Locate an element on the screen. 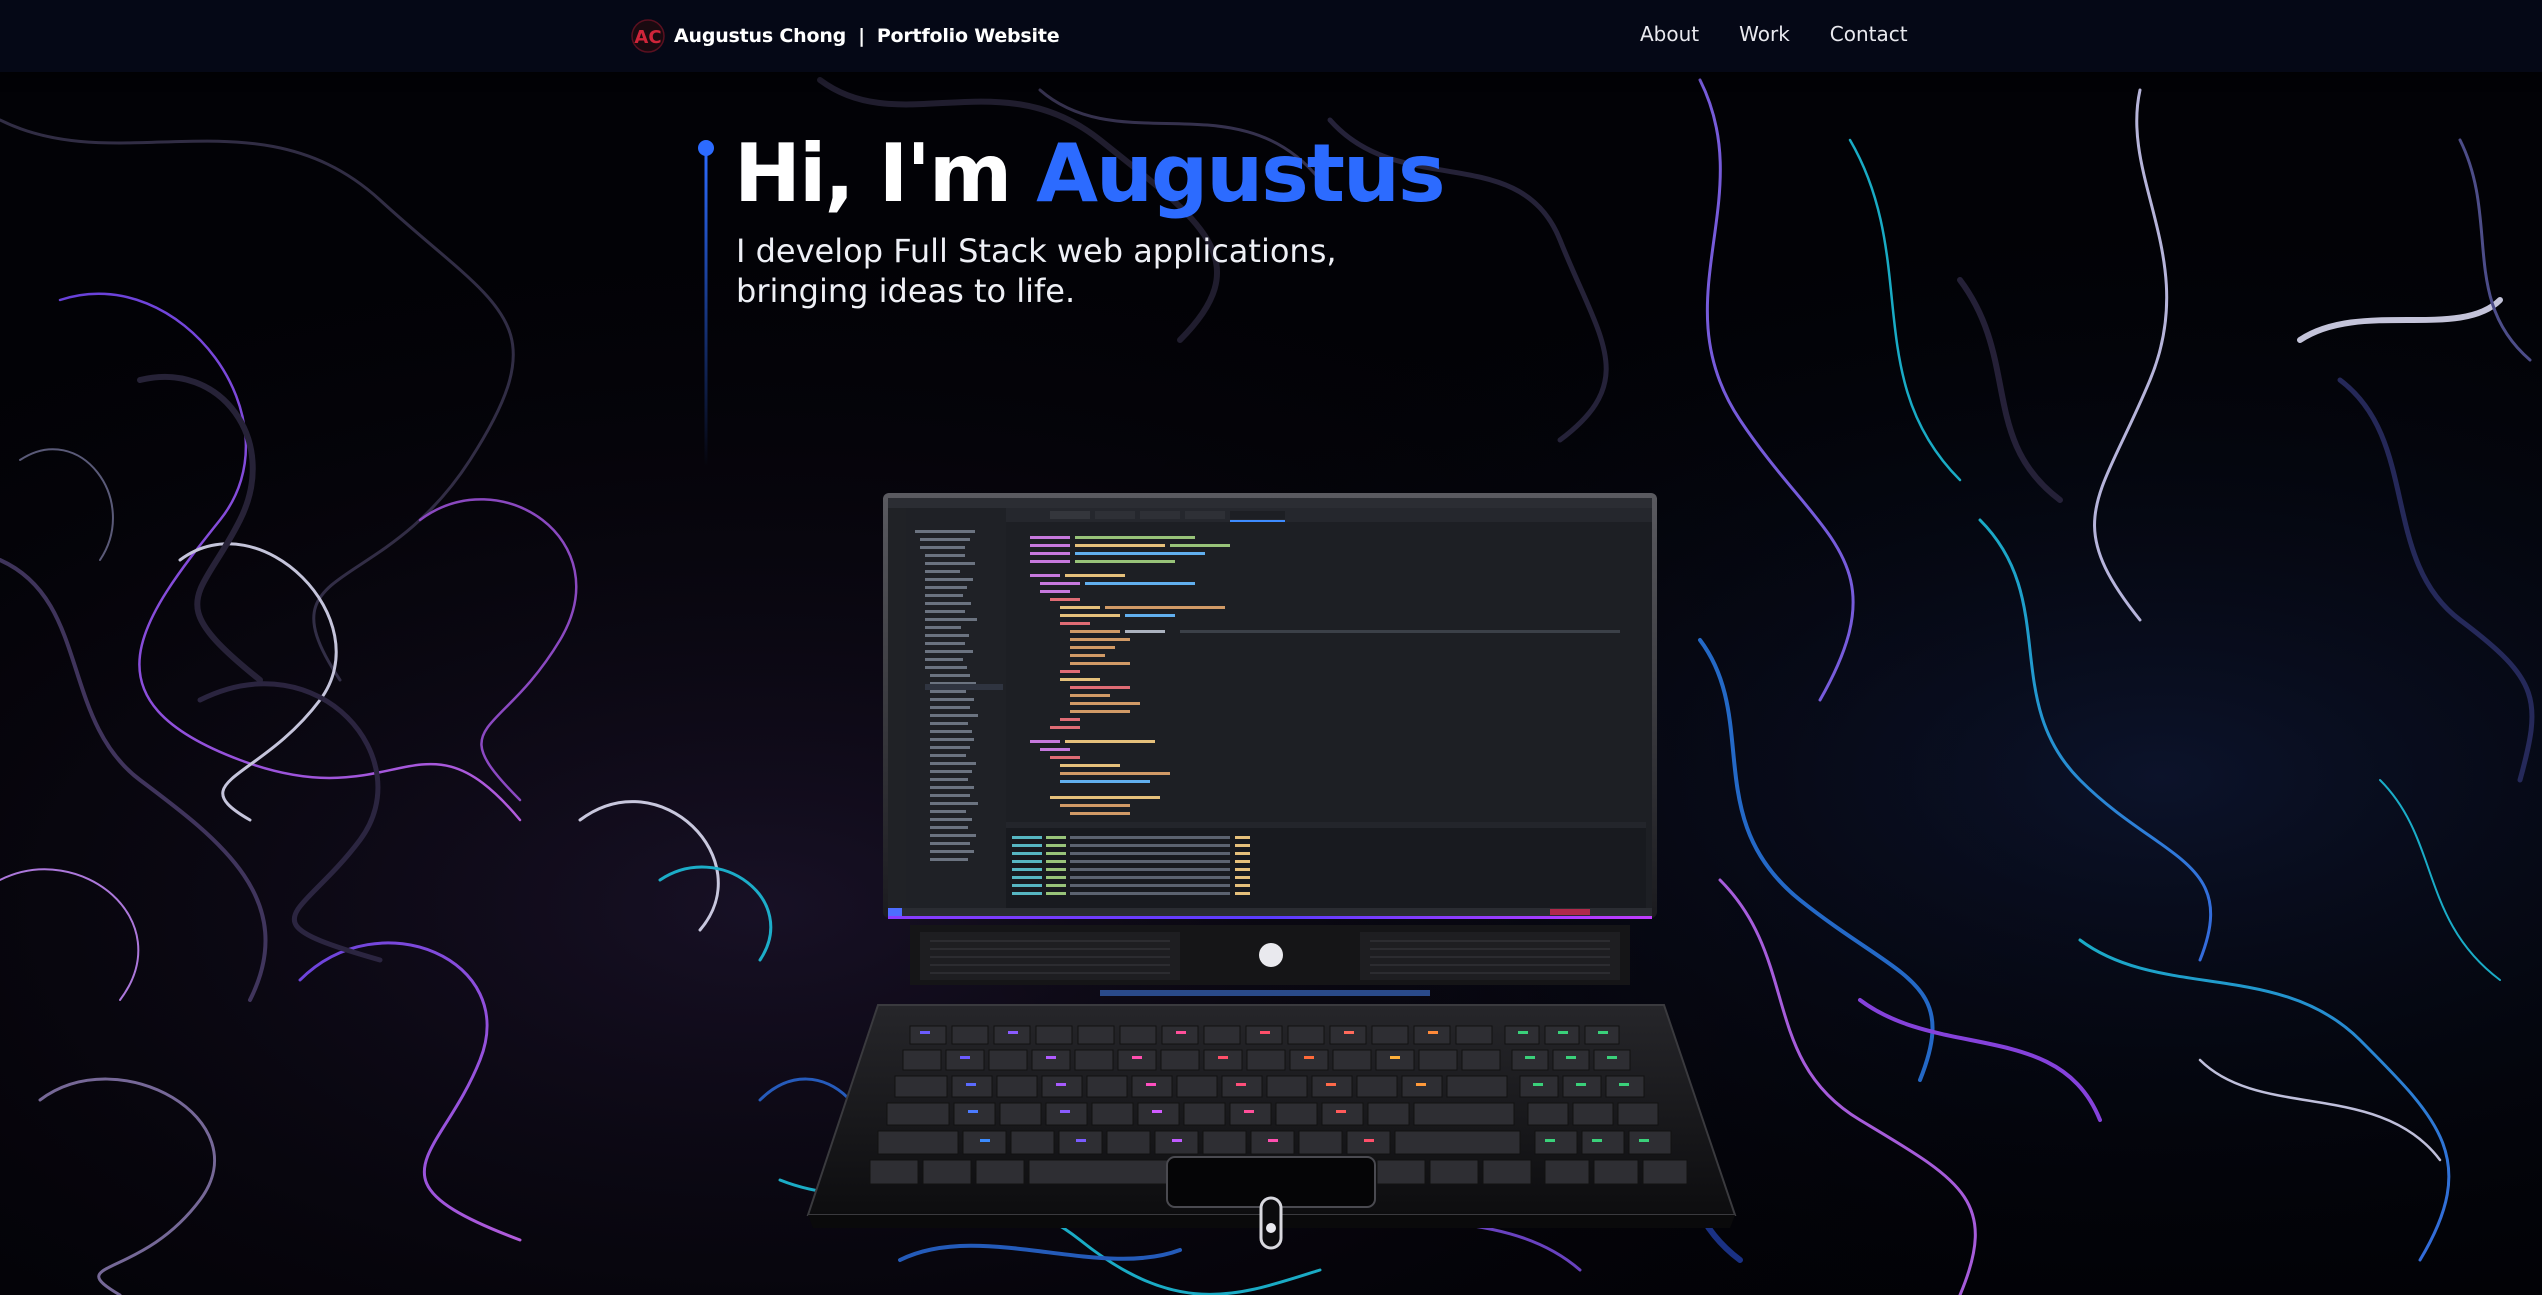 This screenshot has width=2542, height=1295. hero-name: Augustus is located at coordinates (1241, 173).